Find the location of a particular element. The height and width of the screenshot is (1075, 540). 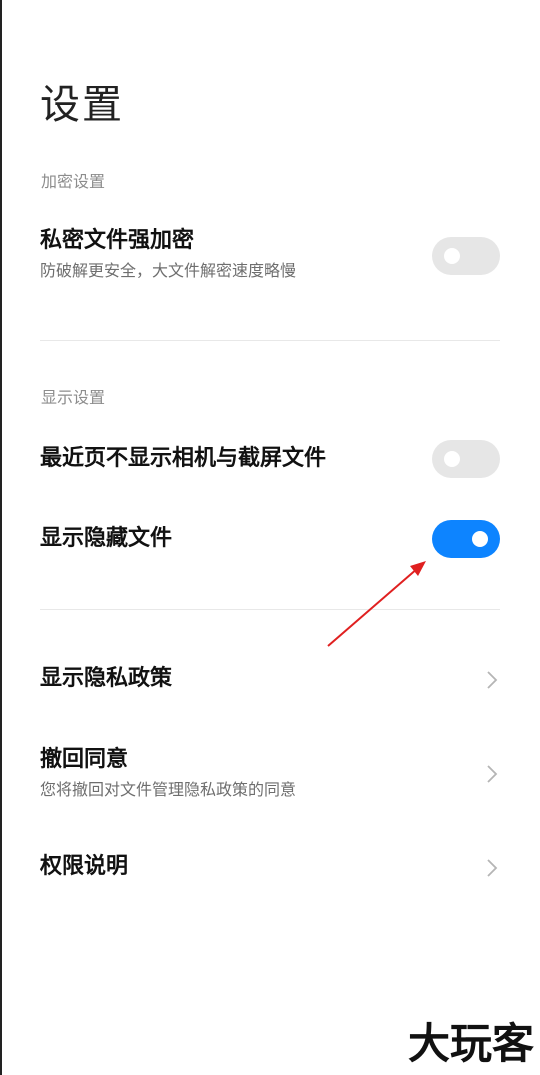

private-file-encryption-toggle is located at coordinates (466, 256).